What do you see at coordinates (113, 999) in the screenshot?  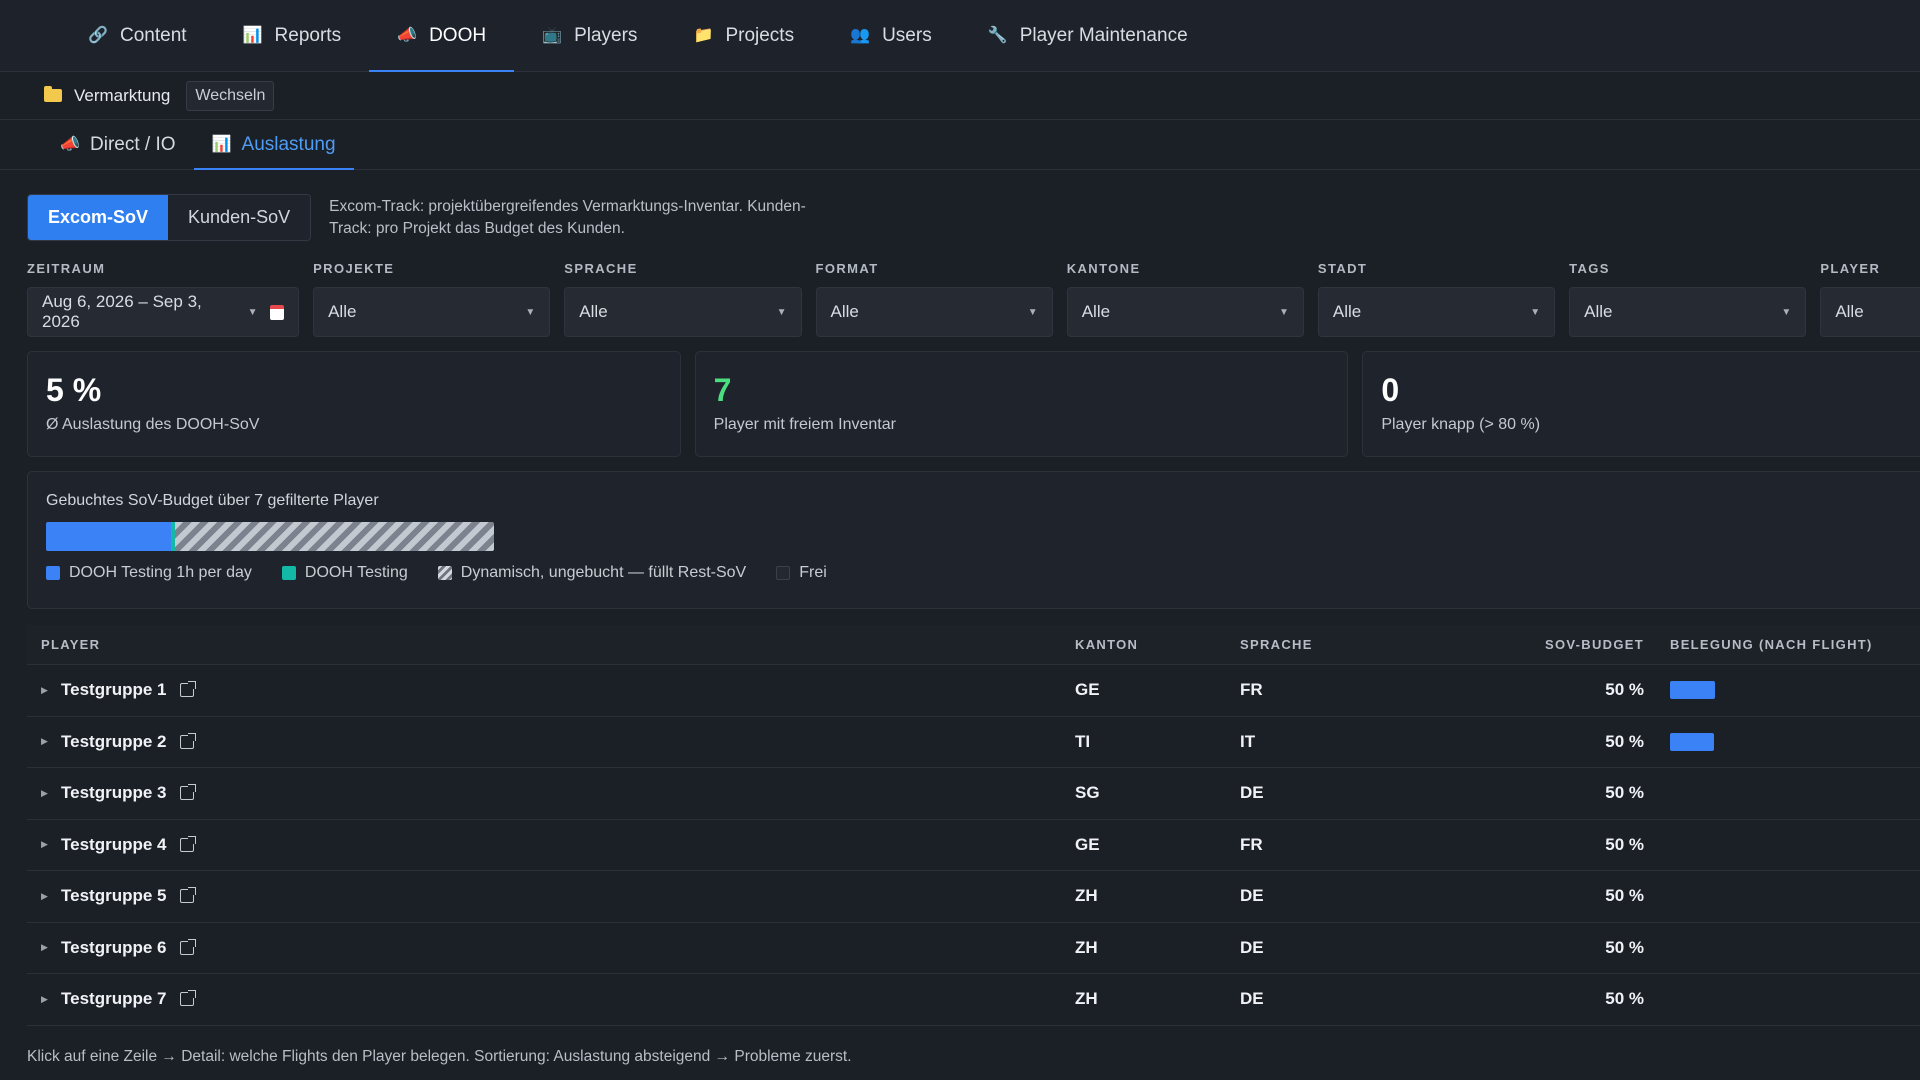 I see `player-name: Testgruppe 7` at bounding box center [113, 999].